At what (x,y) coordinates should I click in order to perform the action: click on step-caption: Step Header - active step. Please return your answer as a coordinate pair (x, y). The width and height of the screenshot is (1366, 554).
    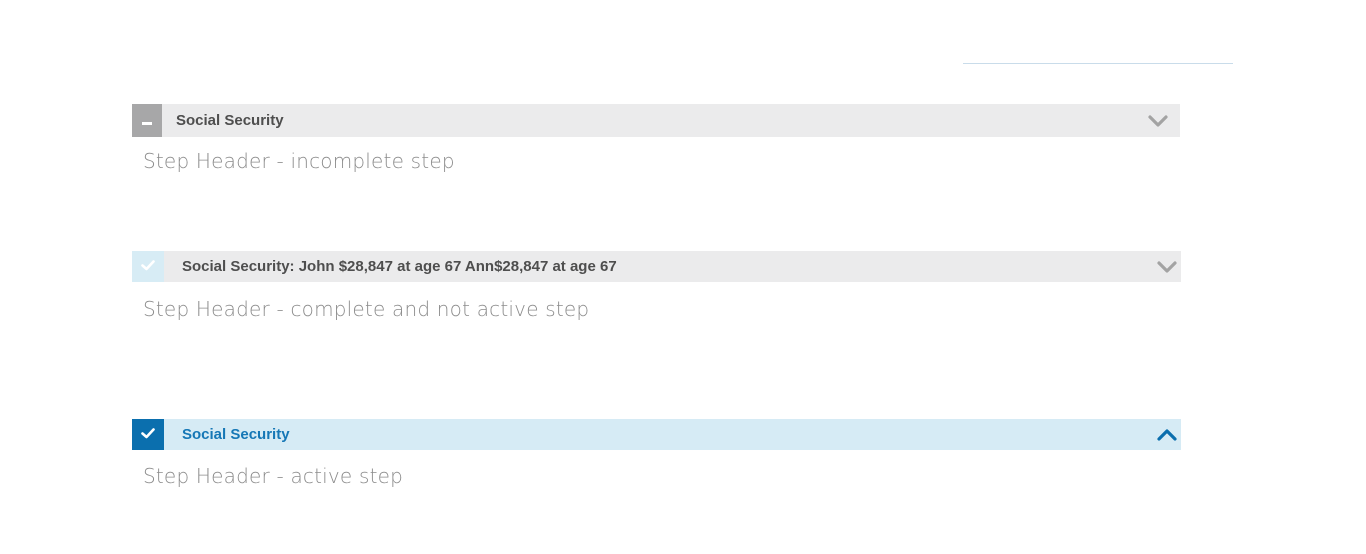
    Looking at the image, I should click on (273, 476).